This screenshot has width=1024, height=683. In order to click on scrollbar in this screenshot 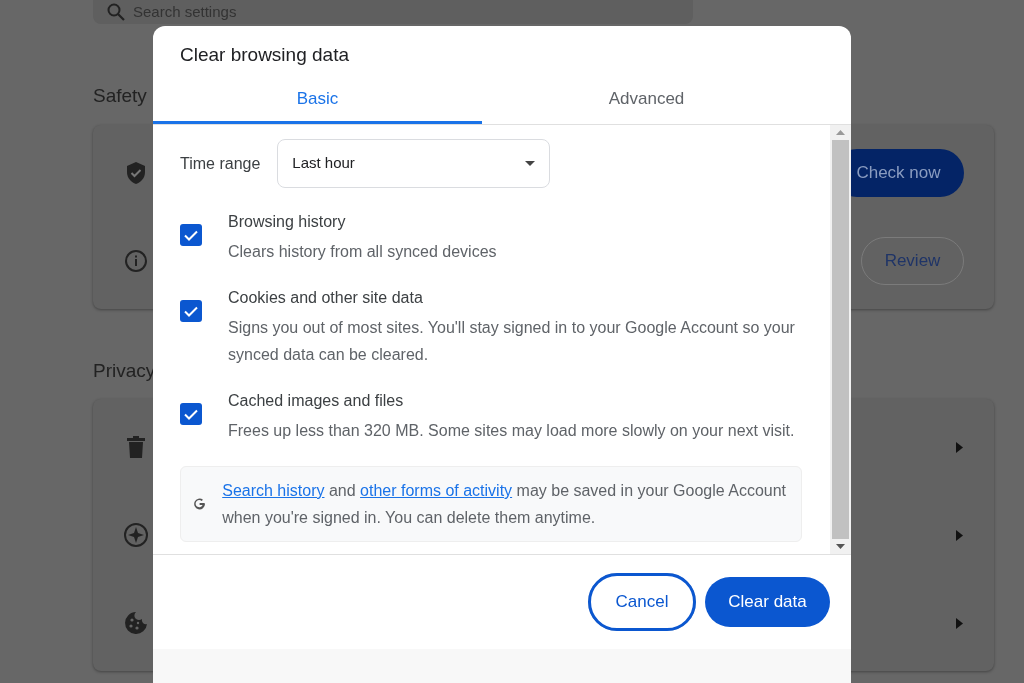, I will do `click(840, 339)`.